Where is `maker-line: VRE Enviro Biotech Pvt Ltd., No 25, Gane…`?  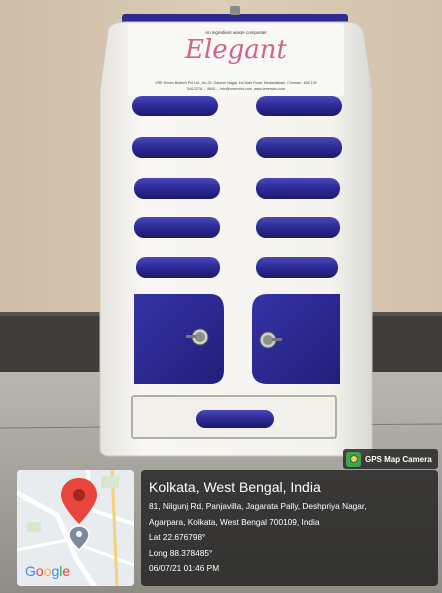
maker-line: VRE Enviro Biotech Pvt Ltd., No 25, Gane… is located at coordinates (236, 83).